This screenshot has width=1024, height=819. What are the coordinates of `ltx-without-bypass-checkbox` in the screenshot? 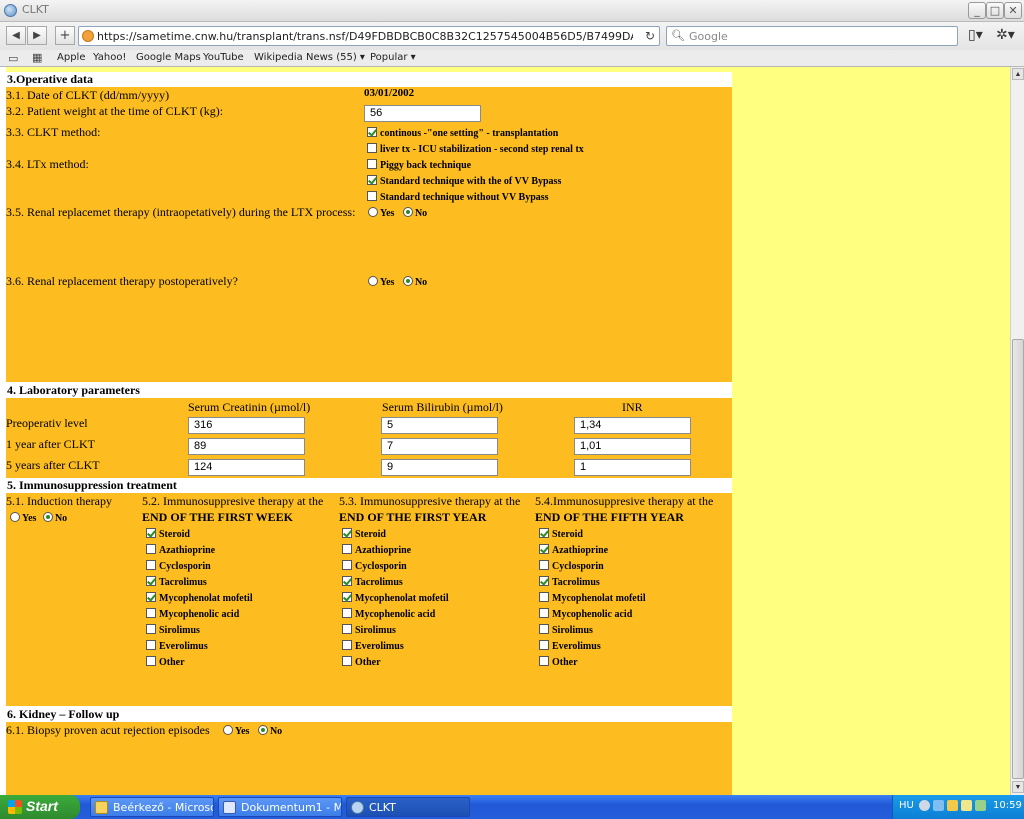 It's located at (372, 196).